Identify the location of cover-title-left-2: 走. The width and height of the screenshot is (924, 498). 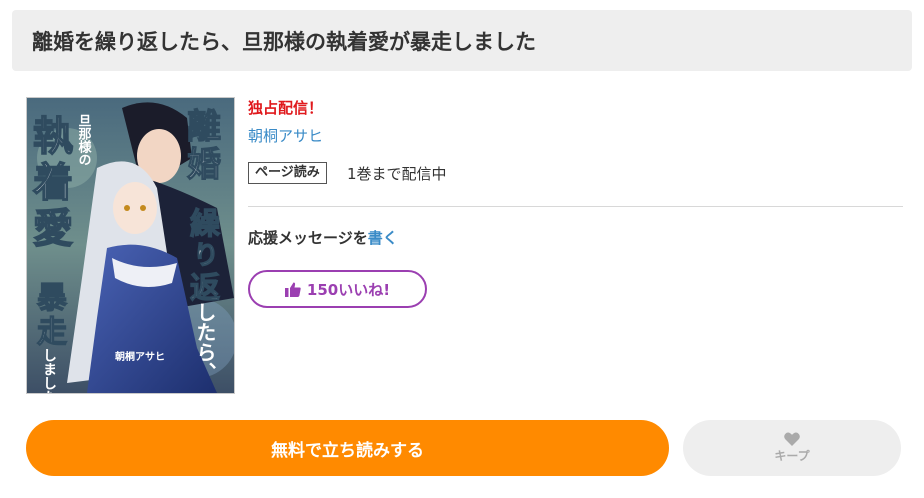
(52, 332).